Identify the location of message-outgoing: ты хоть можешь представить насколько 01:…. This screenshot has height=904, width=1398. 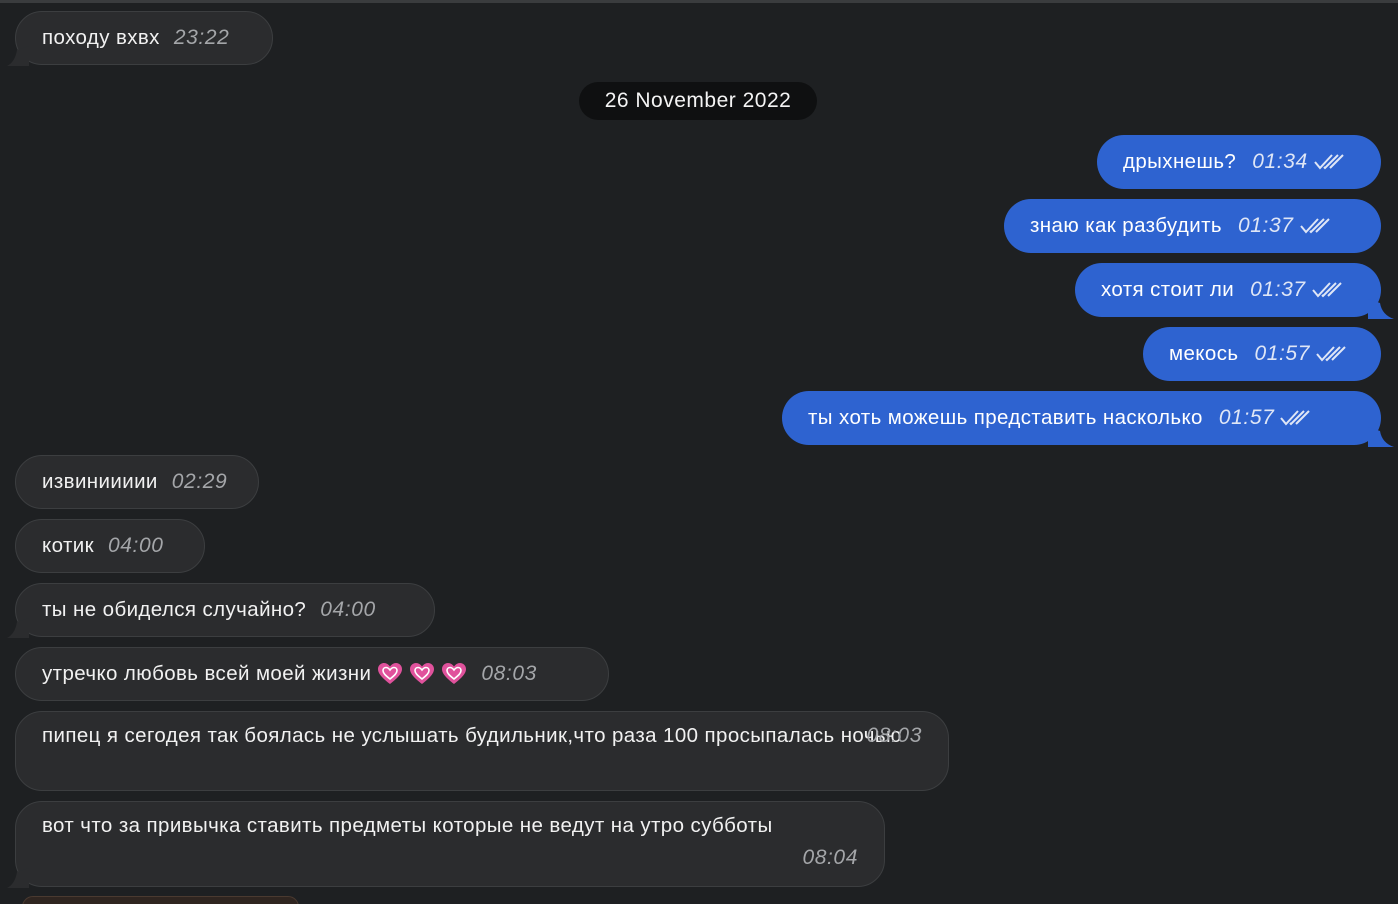
(1088, 419).